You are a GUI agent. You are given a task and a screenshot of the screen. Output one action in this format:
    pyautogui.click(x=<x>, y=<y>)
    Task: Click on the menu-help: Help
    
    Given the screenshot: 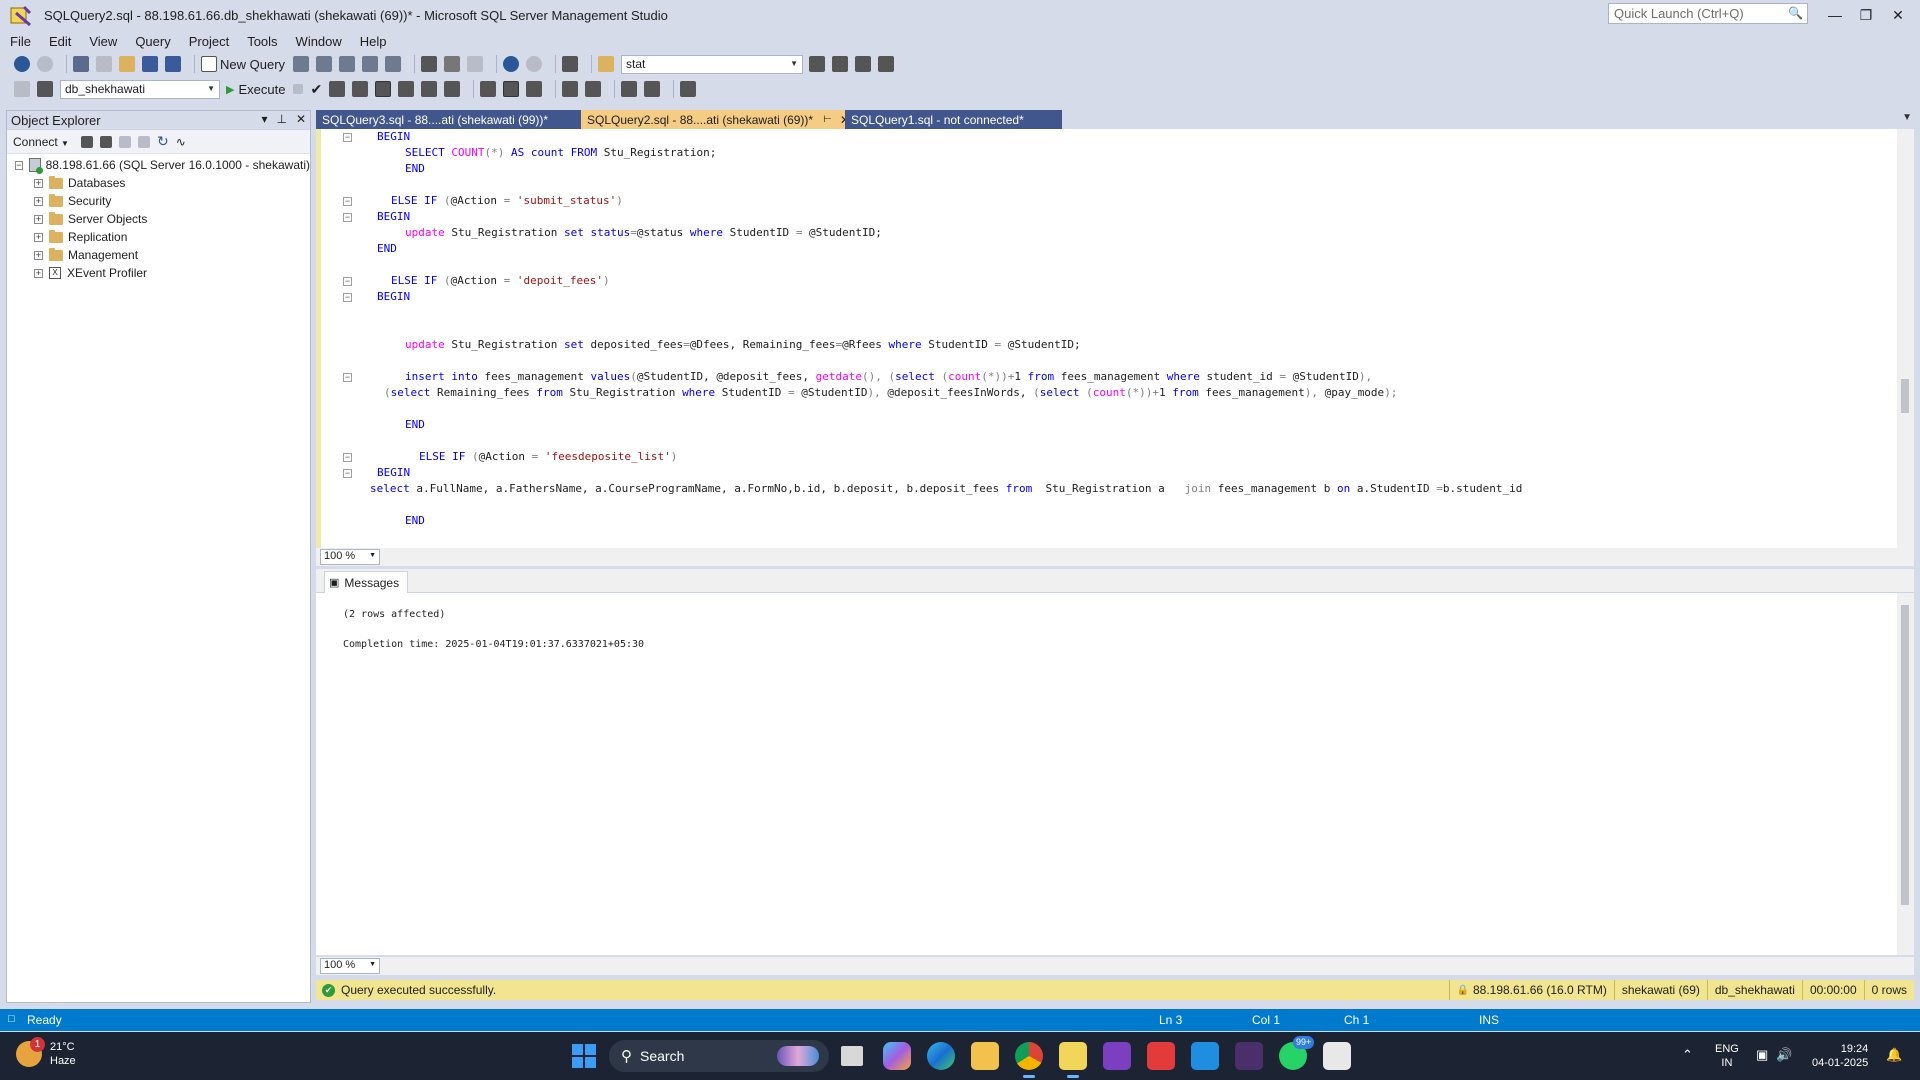 What is the action you would take?
    pyautogui.click(x=373, y=41)
    